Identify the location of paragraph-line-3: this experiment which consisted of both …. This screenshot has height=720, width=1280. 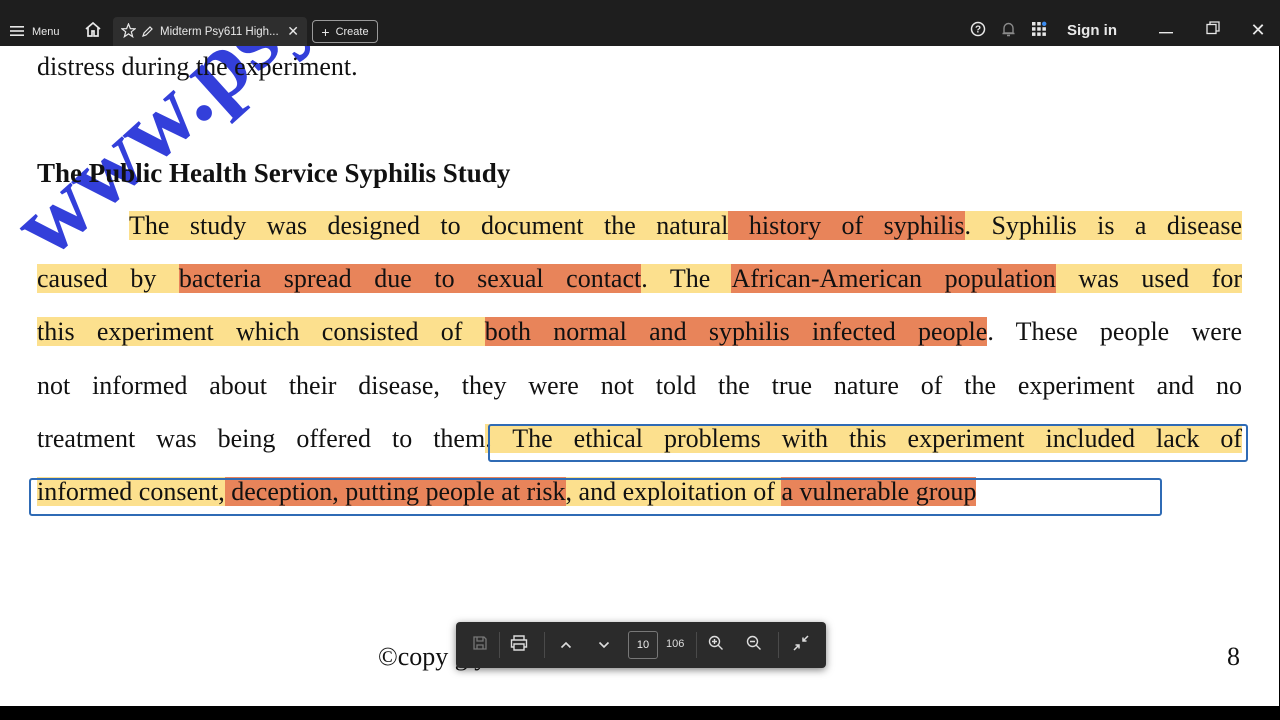
(639, 332).